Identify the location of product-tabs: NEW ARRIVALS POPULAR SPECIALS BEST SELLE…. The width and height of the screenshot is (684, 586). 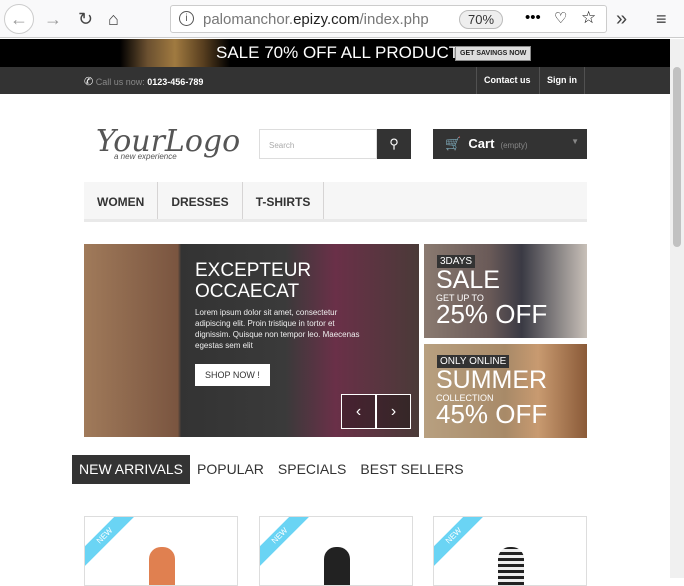
(271, 469).